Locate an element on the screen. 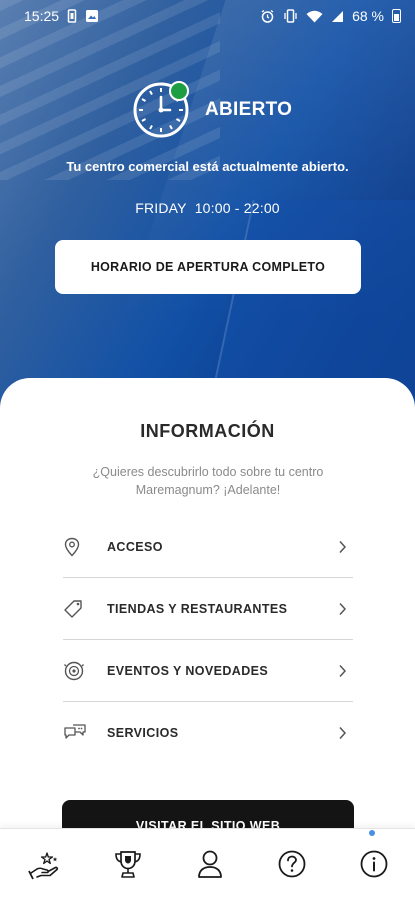 This screenshot has width=415, height=900. opening-hours: FRIDAY 10:00 - 22:00 is located at coordinates (207, 208).